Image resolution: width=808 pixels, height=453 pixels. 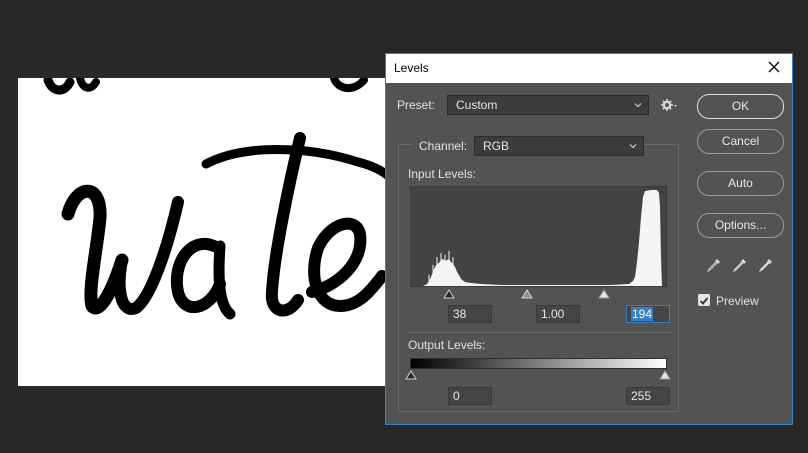 What do you see at coordinates (496, 146) in the screenshot?
I see `channel-value: RGB` at bounding box center [496, 146].